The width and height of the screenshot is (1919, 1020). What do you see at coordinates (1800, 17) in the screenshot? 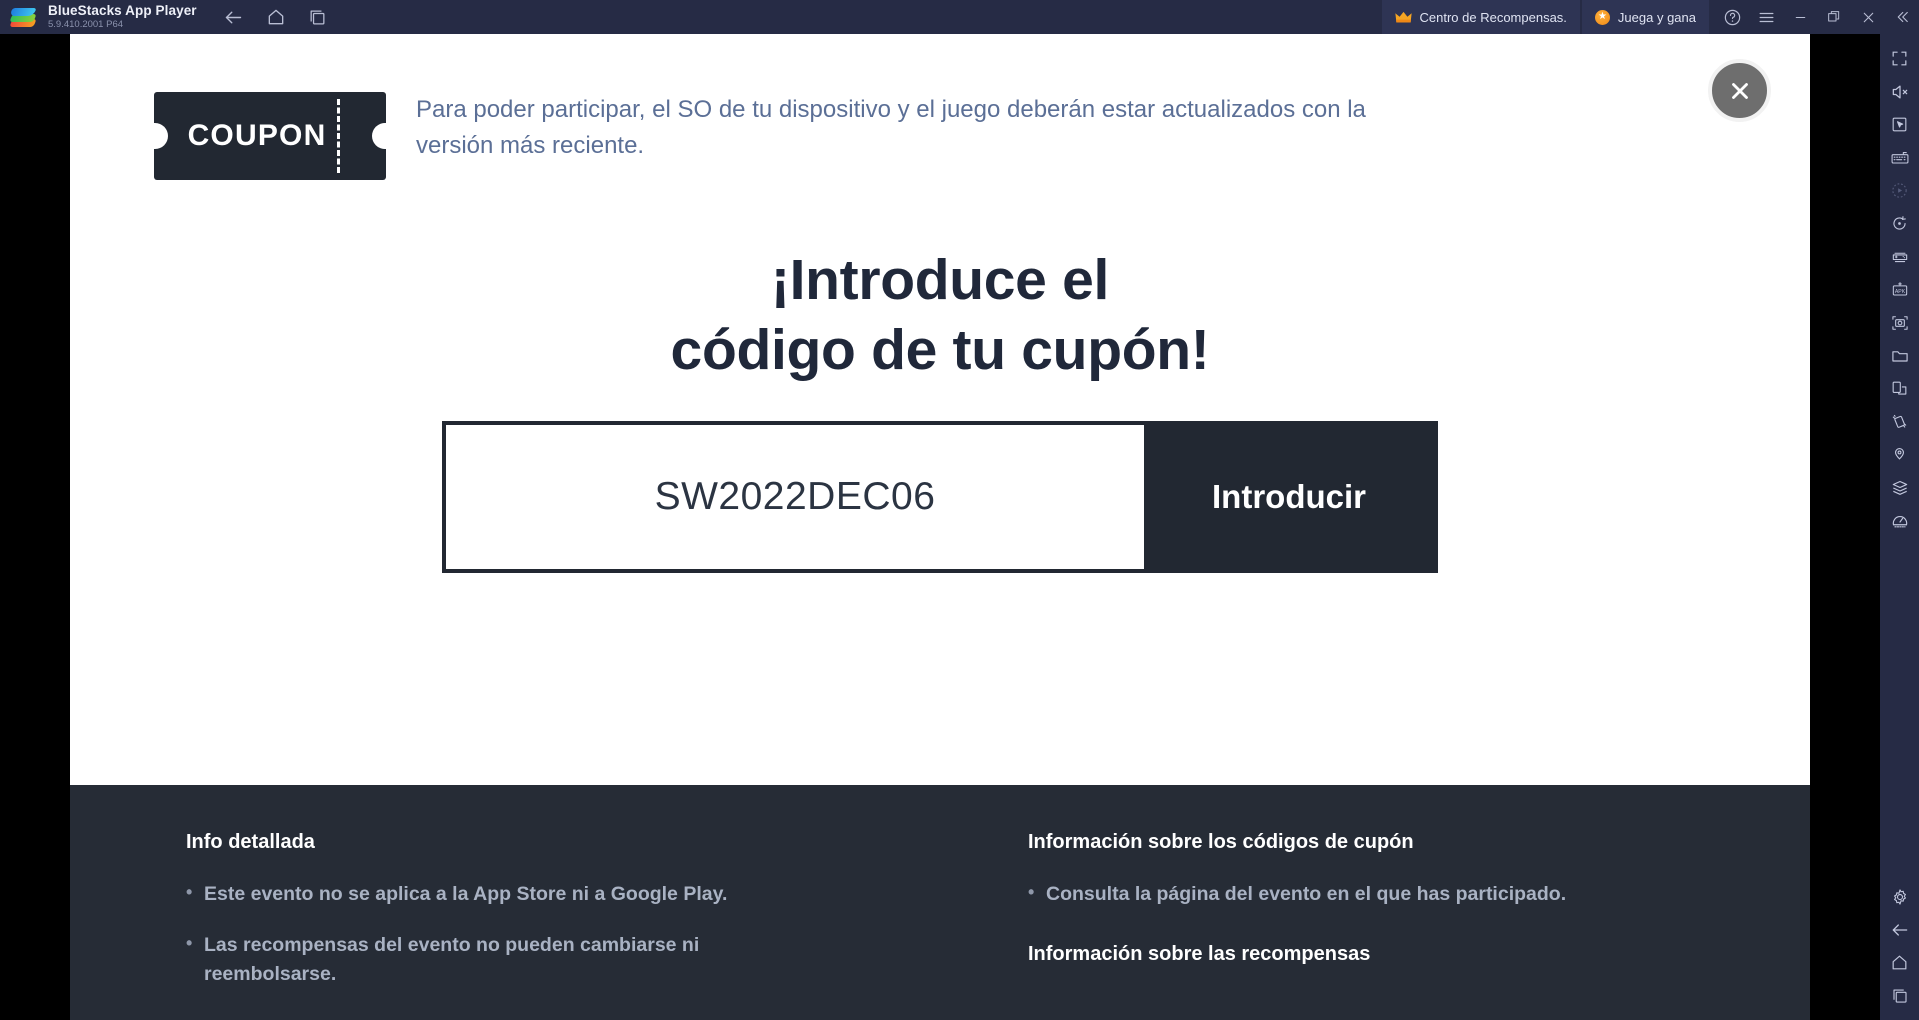
I see `minimize-icon` at bounding box center [1800, 17].